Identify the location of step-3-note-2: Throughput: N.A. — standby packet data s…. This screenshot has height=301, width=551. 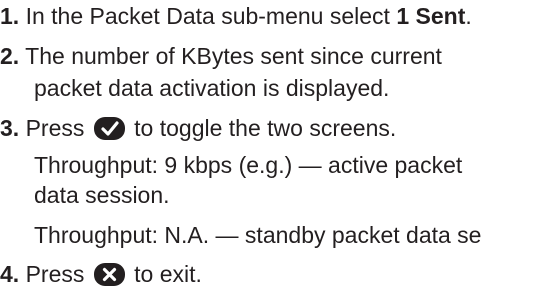
(257, 235).